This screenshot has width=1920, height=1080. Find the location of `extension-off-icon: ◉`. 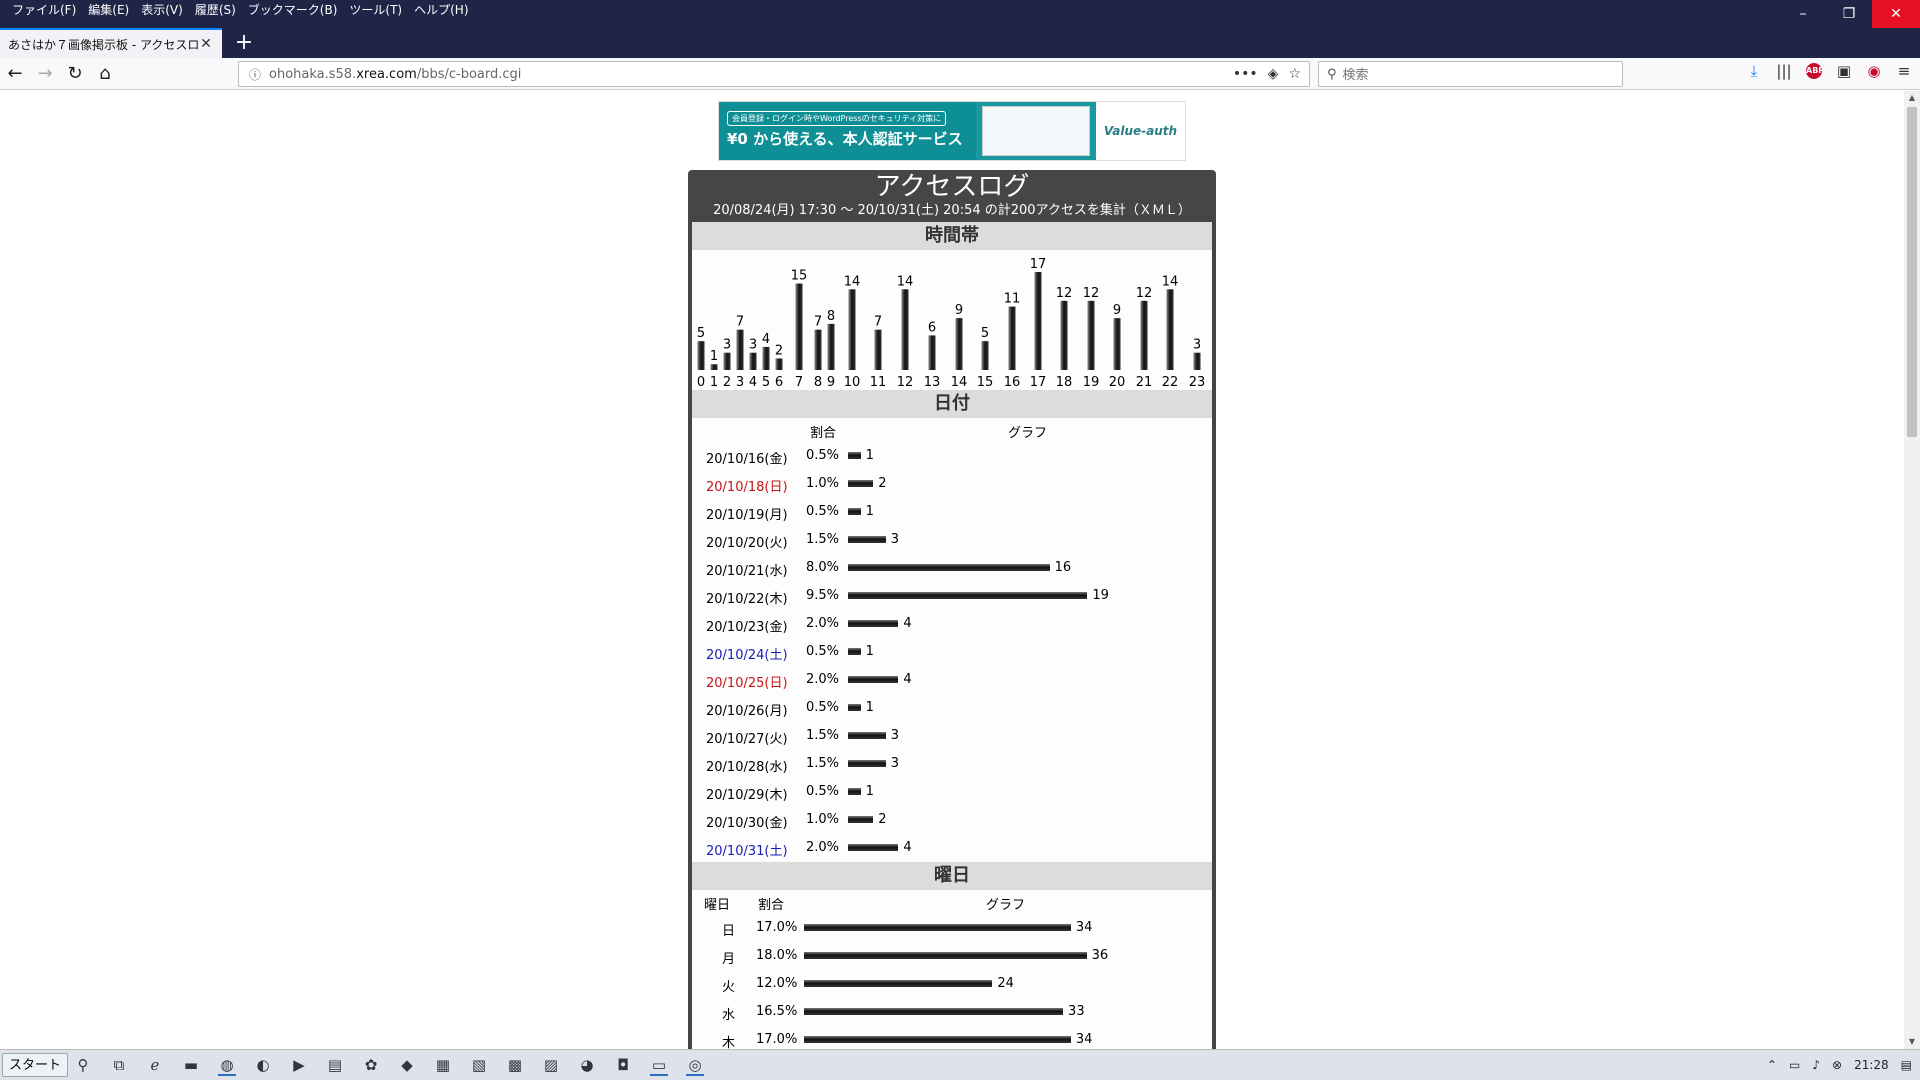

extension-off-icon: ◉ is located at coordinates (1874, 71).